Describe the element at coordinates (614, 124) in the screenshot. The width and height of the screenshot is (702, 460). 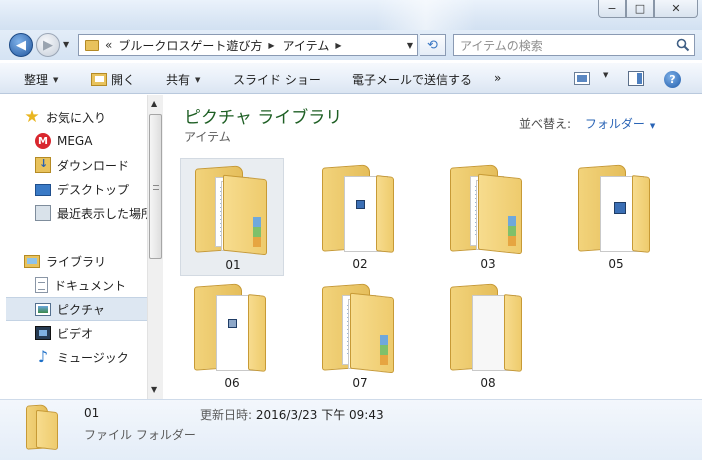
I see `arrange-value: フォルダー` at that location.